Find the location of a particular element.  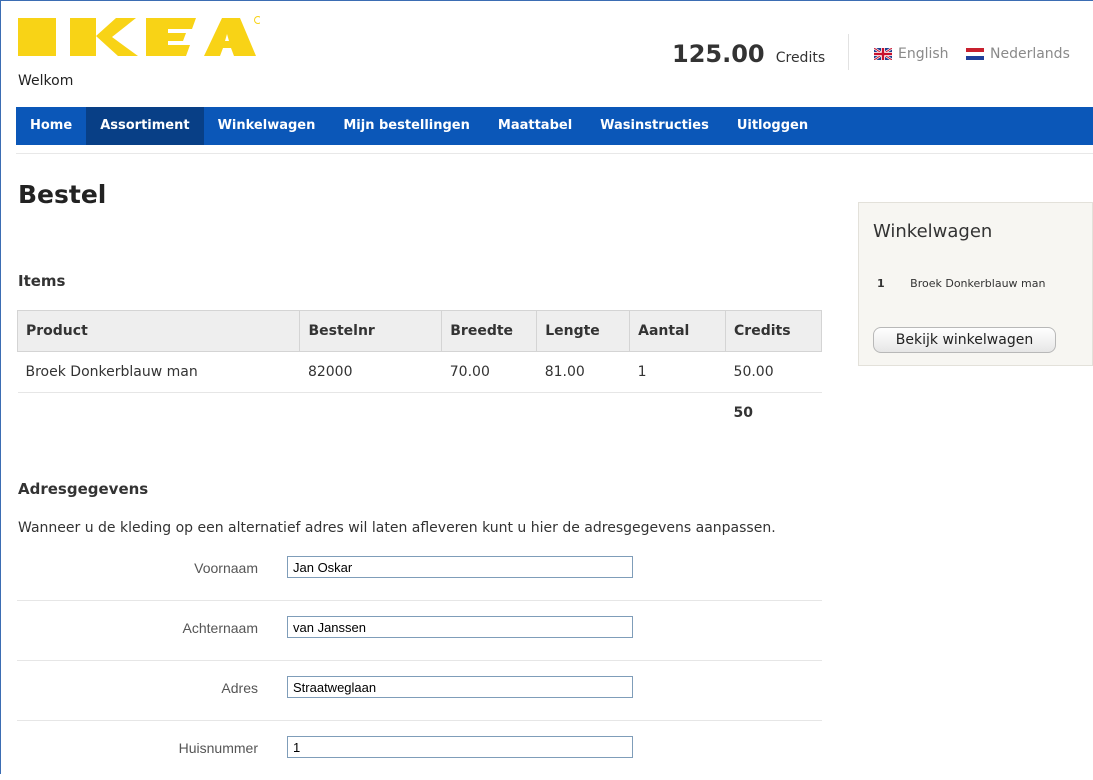

cell-aantal: 1 is located at coordinates (677, 372).